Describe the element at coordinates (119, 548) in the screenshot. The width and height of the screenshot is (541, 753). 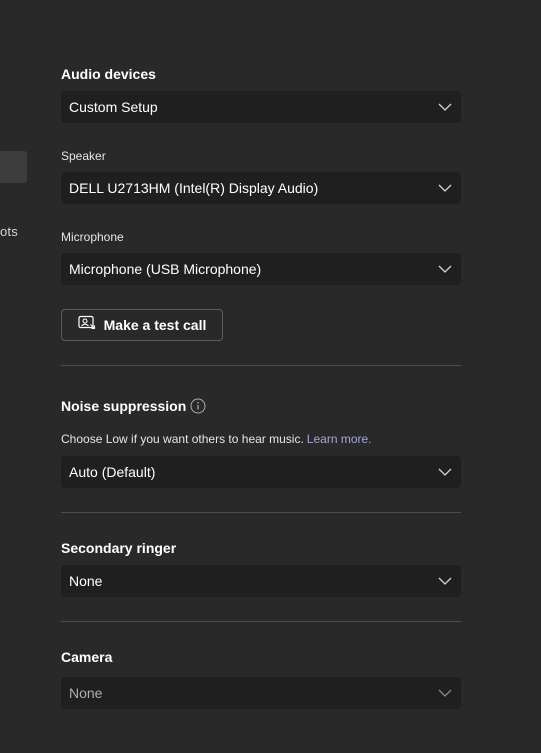
I see `secondary-ringer-heading: Secondary ringer` at that location.